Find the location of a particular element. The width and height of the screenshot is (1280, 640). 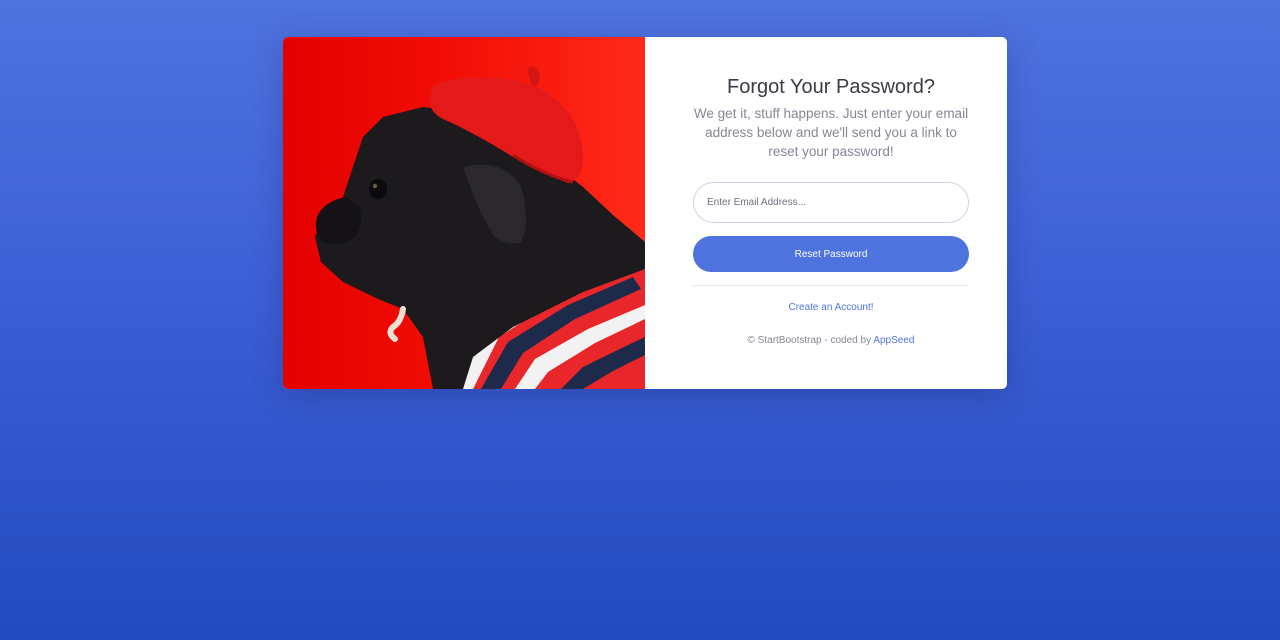

pug-illustration is located at coordinates (480, 227).